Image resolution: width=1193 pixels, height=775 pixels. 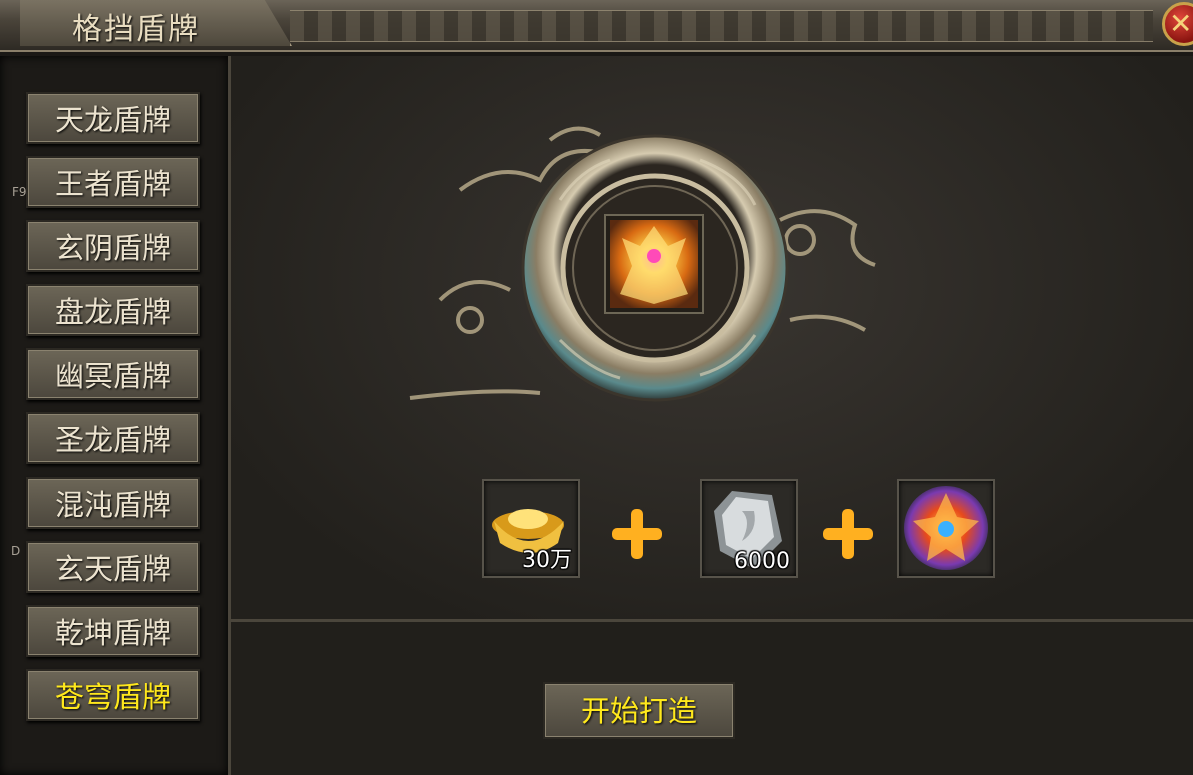 What do you see at coordinates (749, 528) in the screenshot?
I see `material-slot: 6000` at bounding box center [749, 528].